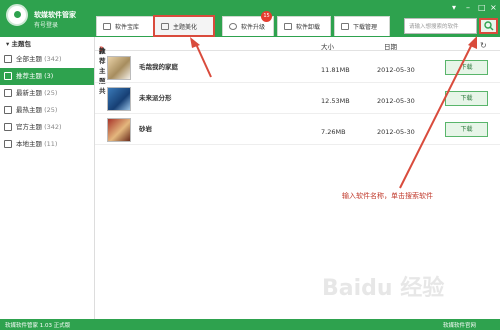 This screenshot has width=500, height=330. Describe the element at coordinates (145, 129) in the screenshot. I see `theme-name: 砂岩` at that location.